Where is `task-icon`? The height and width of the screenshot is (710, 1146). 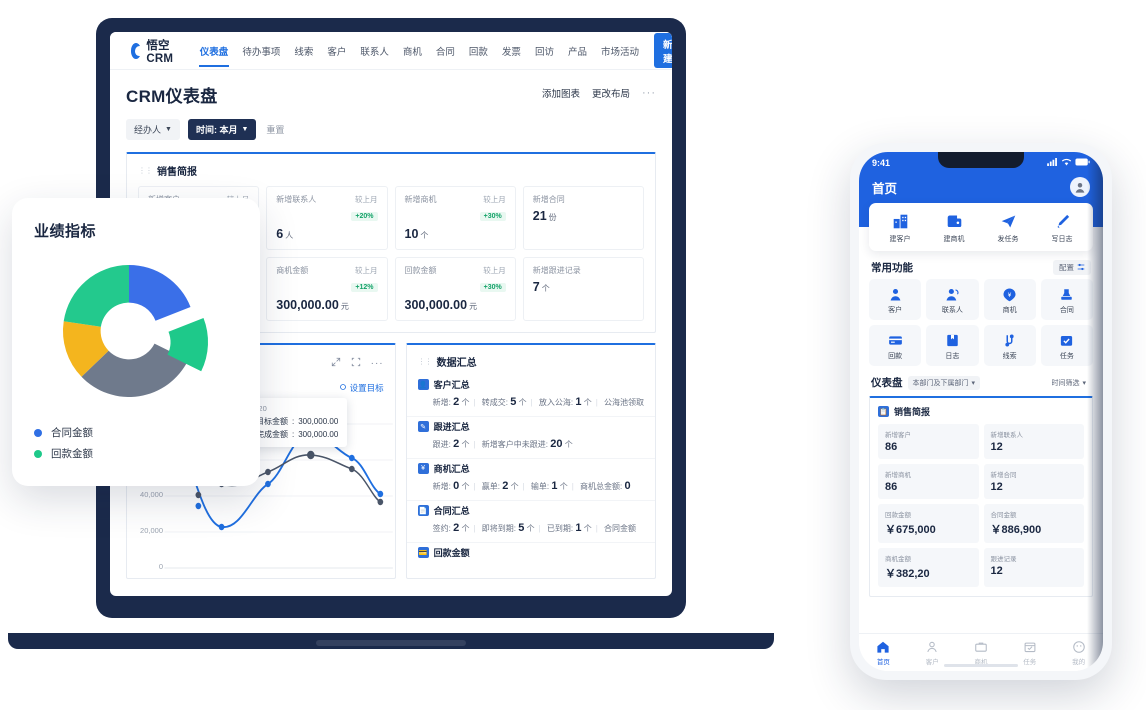 task-icon is located at coordinates (1067, 340).